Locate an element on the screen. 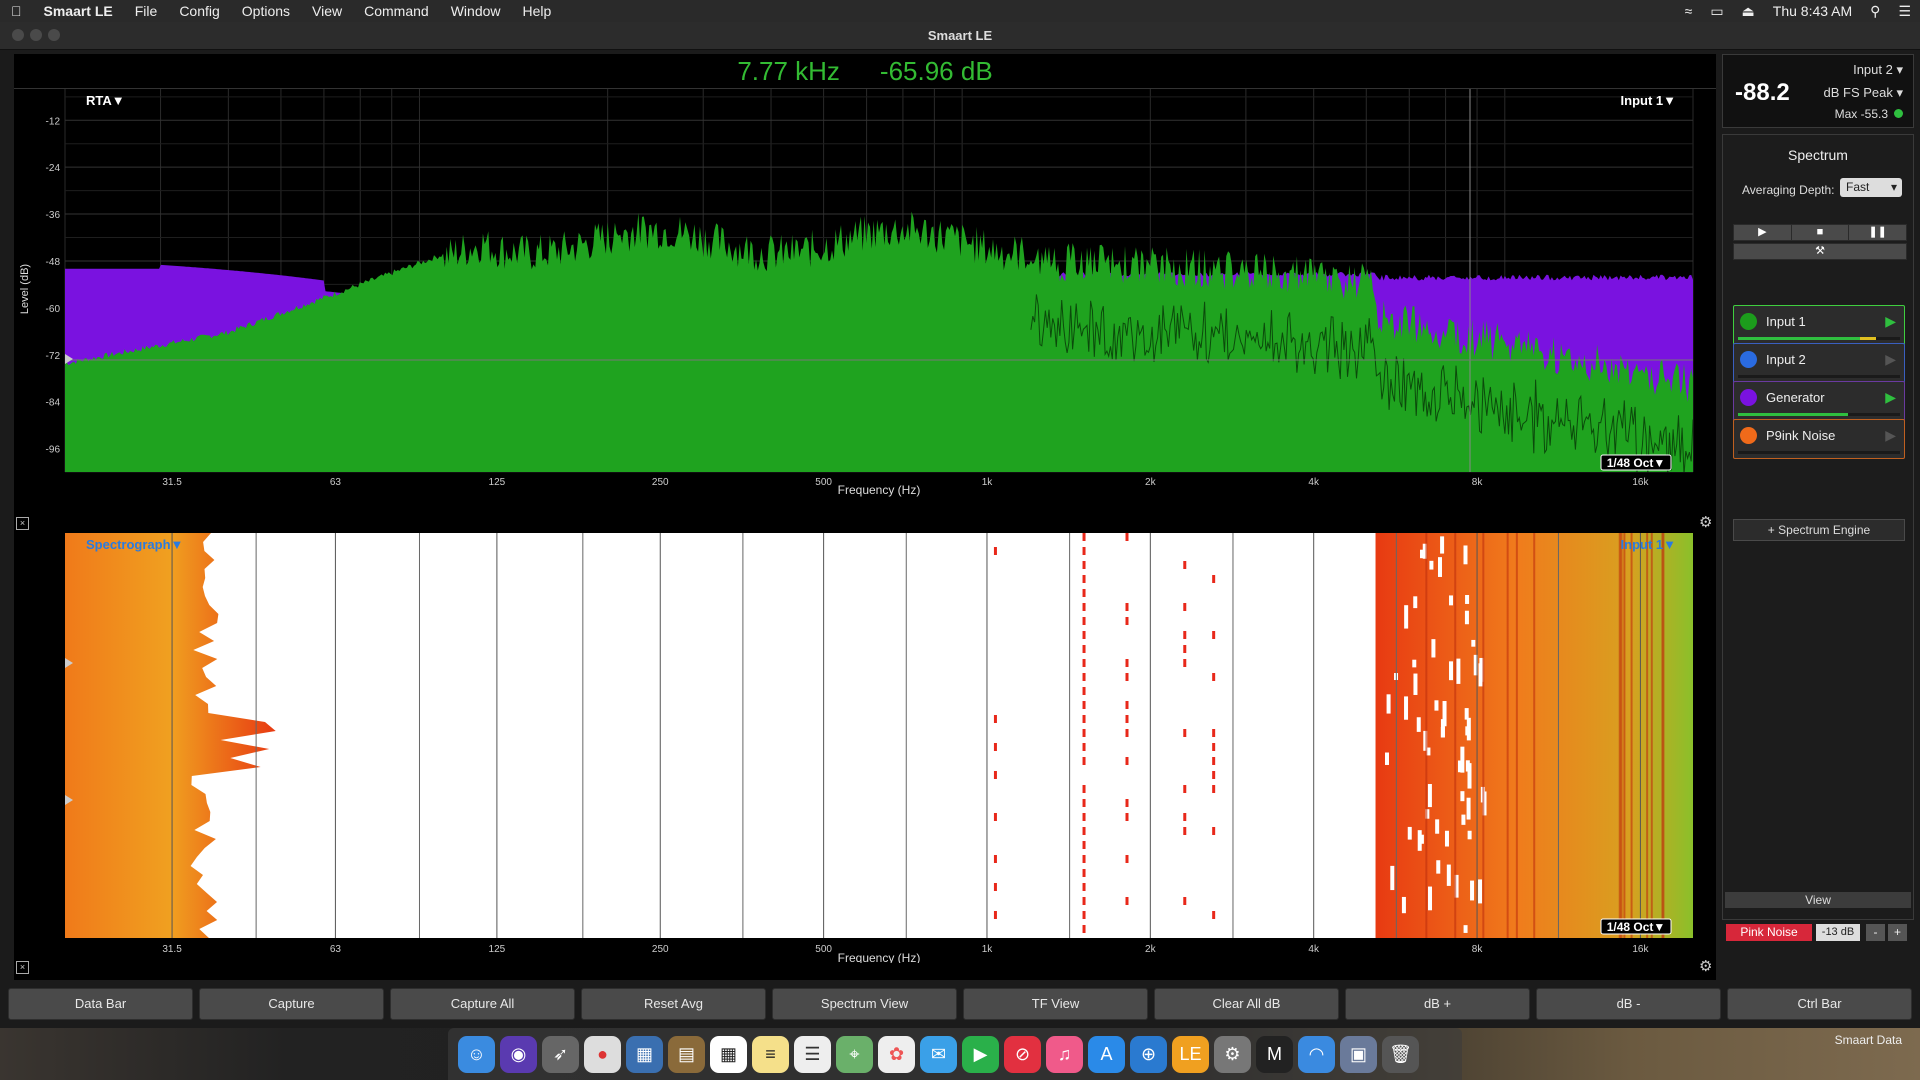  add-spectrum-engine-button: + Spectrum Engine is located at coordinates (1819, 530).